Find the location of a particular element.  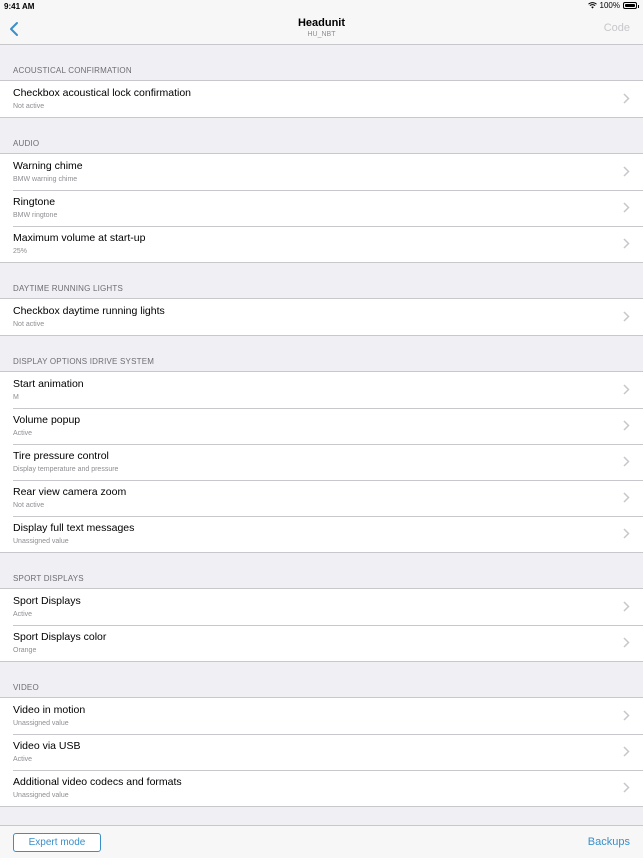

page-subtitle: HU_NBT is located at coordinates (321, 34).